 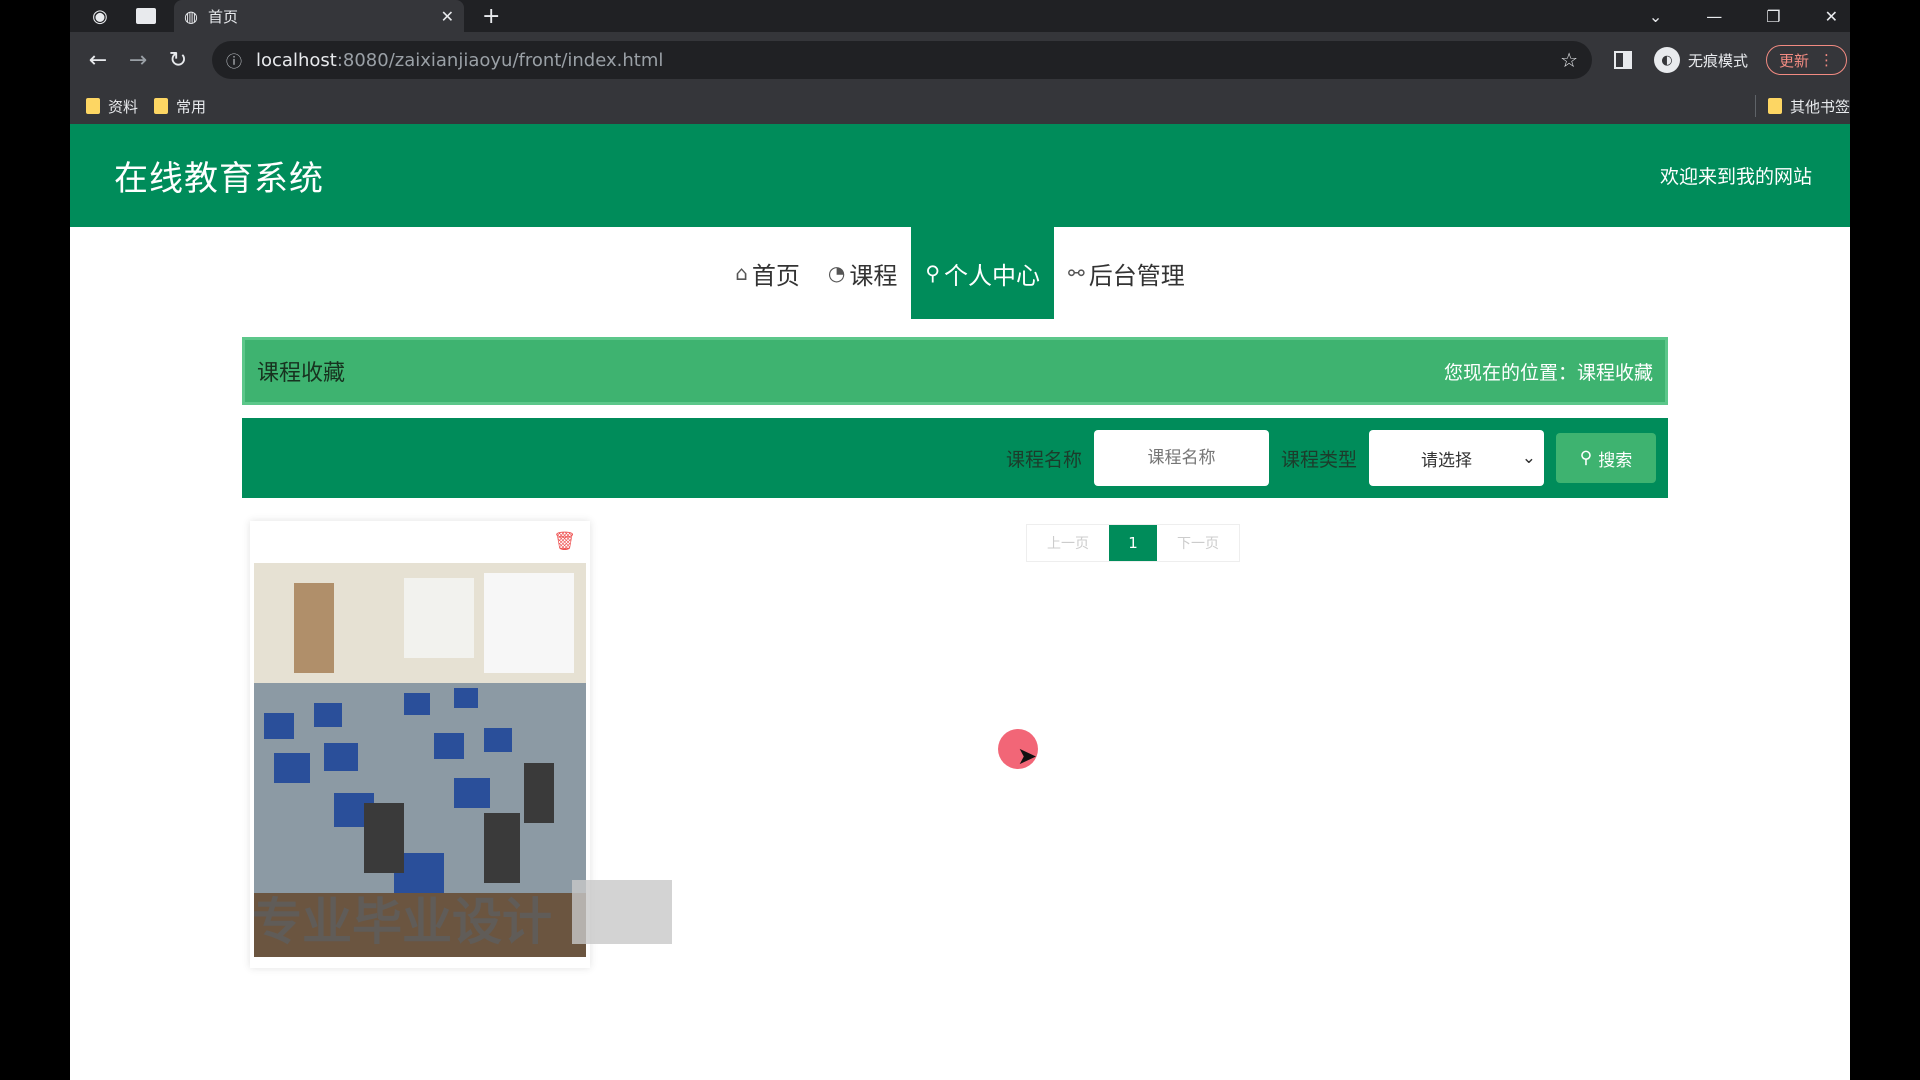 What do you see at coordinates (1043, 459) in the screenshot?
I see `course-name-label: 课程名称` at bounding box center [1043, 459].